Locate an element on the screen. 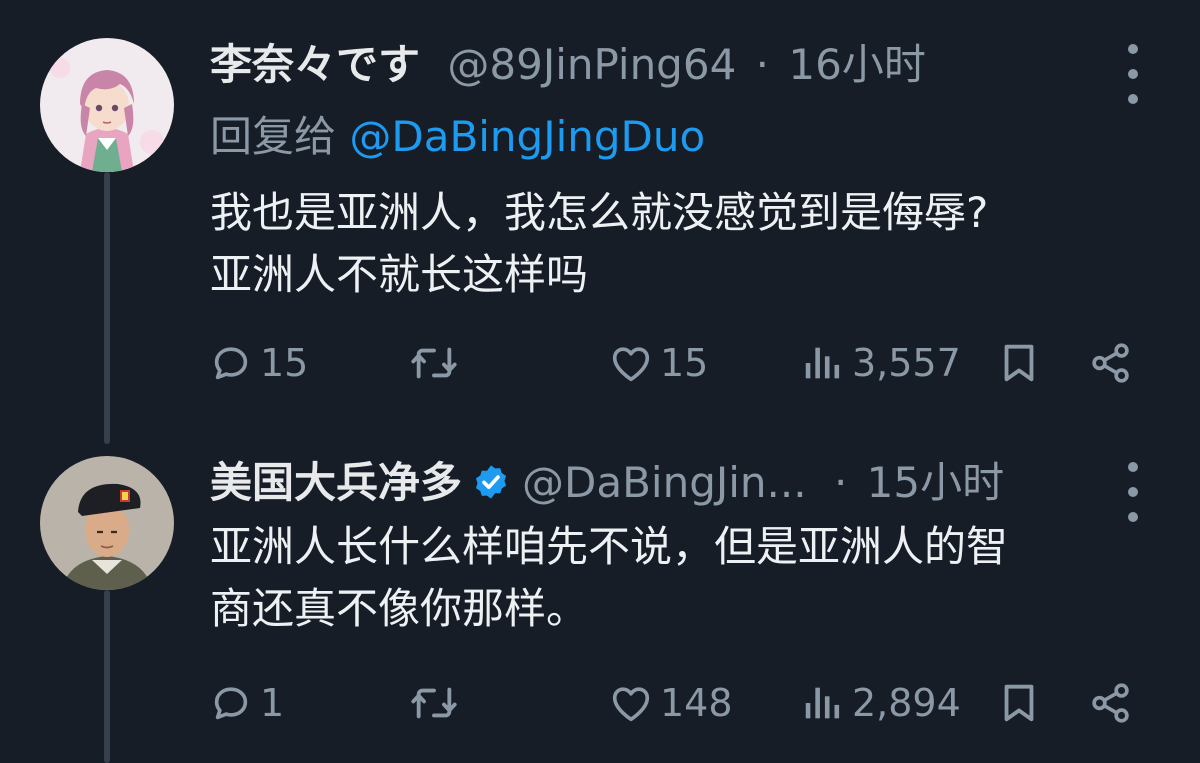  like-count: 148 is located at coordinates (696, 703).